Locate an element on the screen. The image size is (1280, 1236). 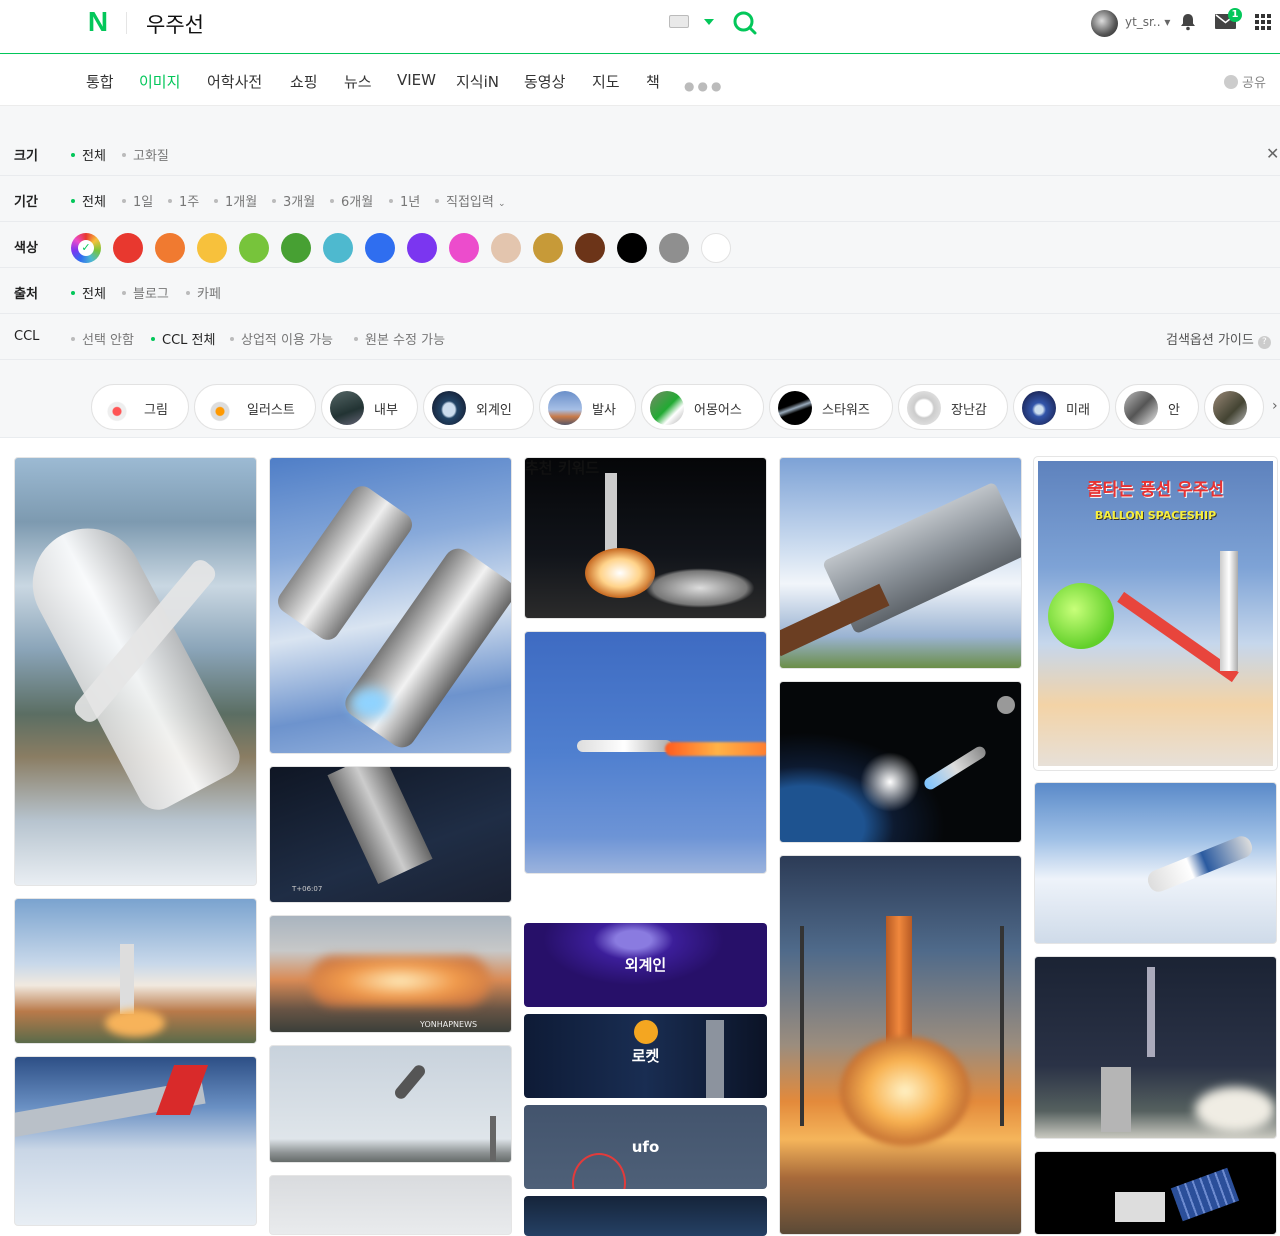
tab-book: 책 is located at coordinates (653, 81).